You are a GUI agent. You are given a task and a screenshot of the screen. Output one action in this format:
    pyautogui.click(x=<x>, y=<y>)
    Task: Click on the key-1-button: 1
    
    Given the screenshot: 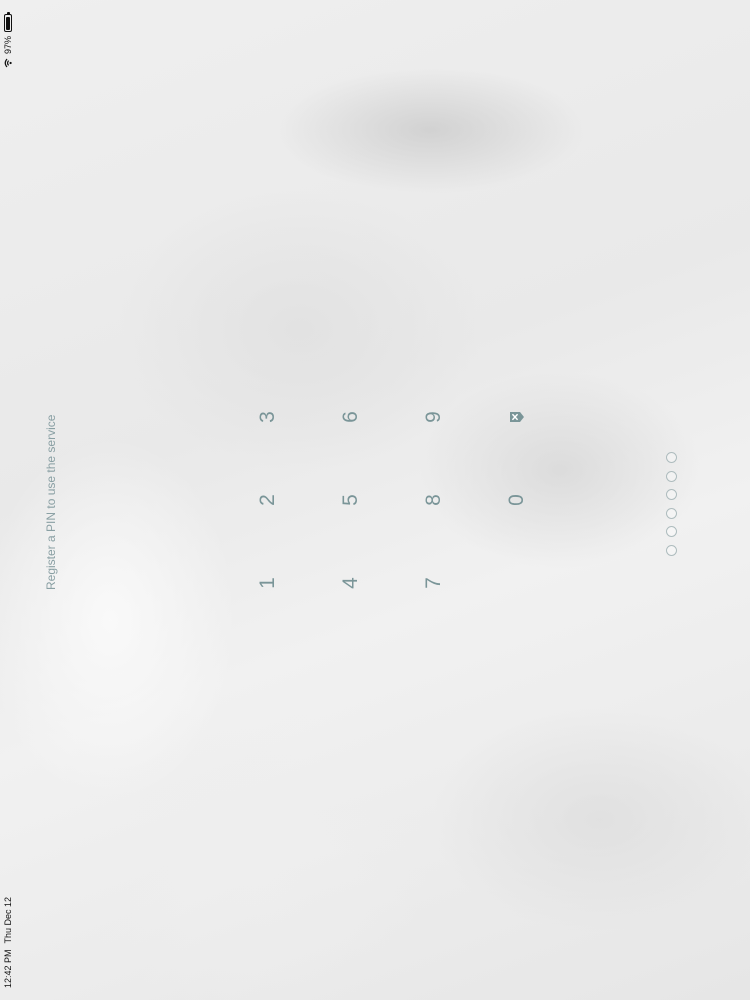 What is the action you would take?
    pyautogui.click(x=268, y=583)
    